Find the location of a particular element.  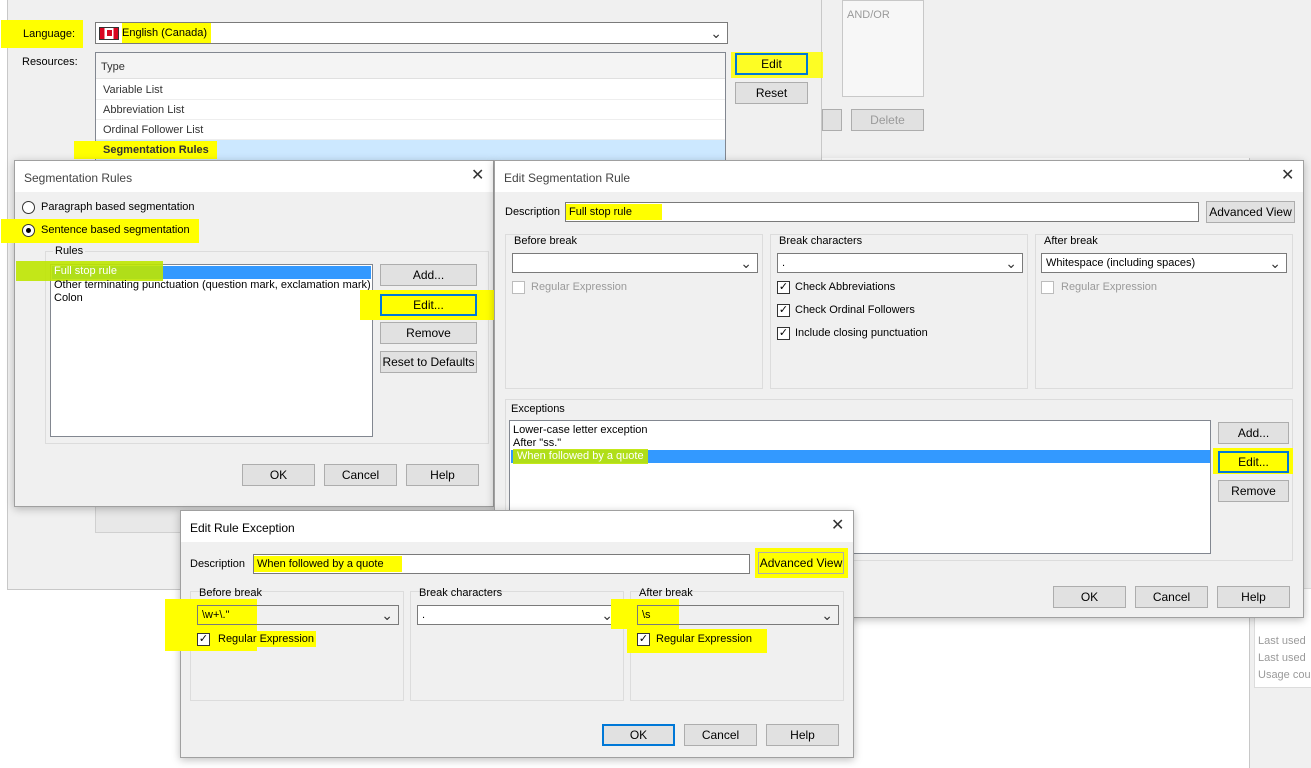

title-bar: Segmentation Rules ✕ is located at coordinates (254, 176).